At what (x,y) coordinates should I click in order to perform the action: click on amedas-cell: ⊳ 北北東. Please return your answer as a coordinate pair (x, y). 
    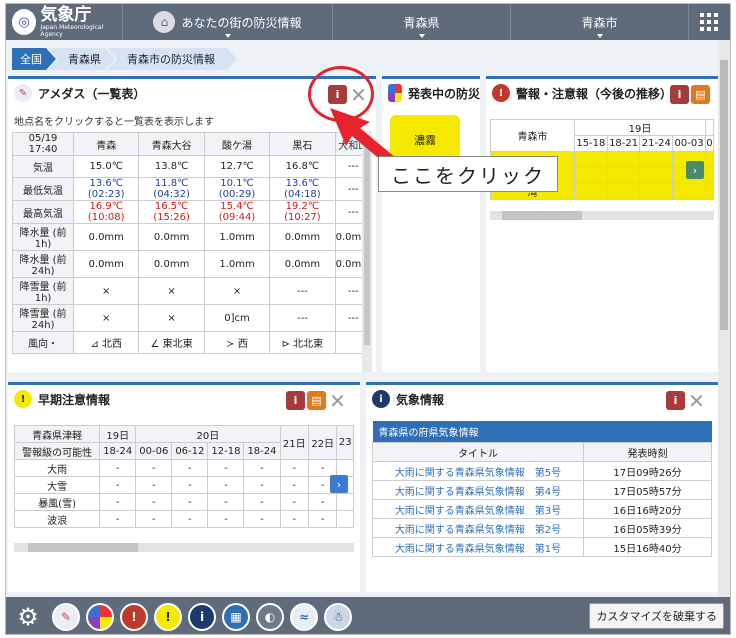
    Looking at the image, I should click on (302, 342).